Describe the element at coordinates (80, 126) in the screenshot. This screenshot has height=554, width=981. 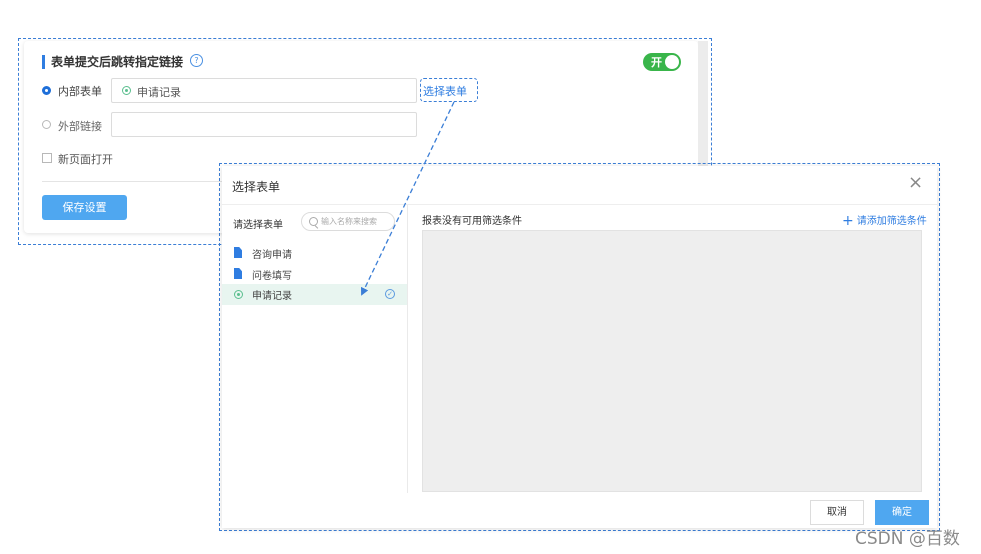
I see `external-link-label: 外部链接` at that location.